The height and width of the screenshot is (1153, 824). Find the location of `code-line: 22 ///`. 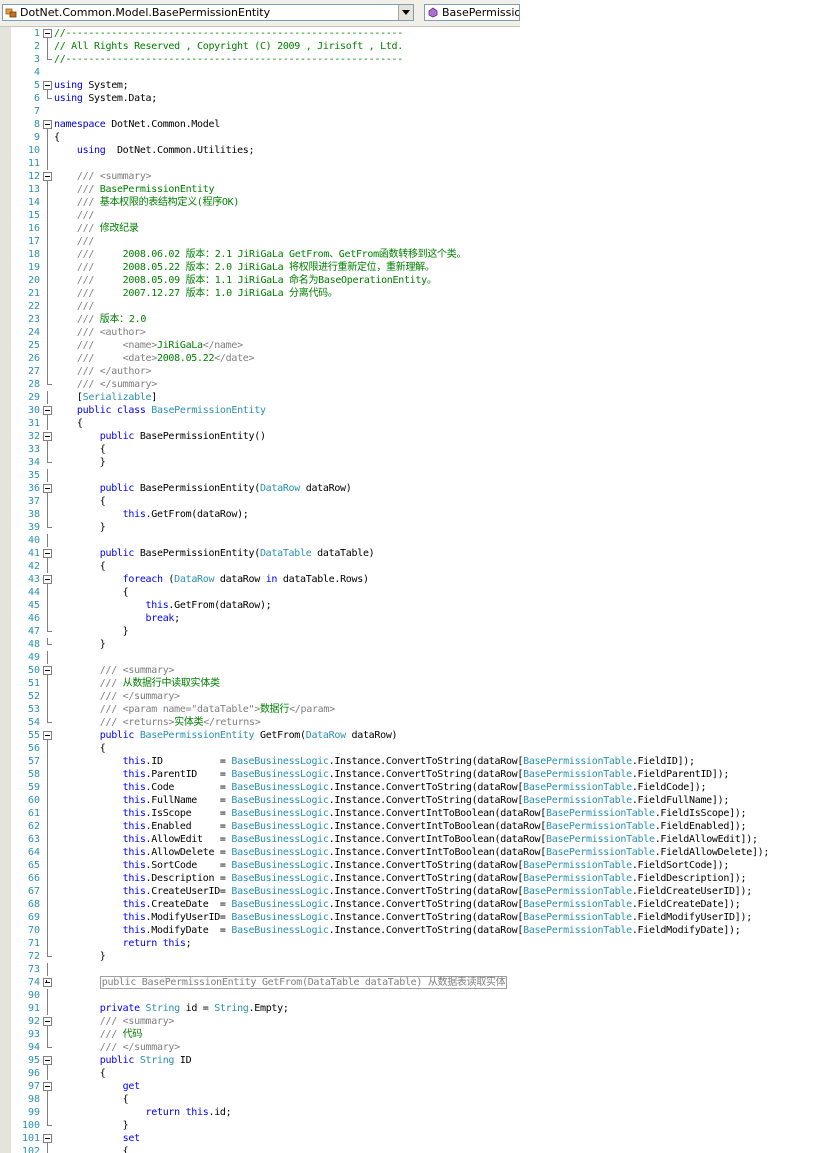

code-line: 22 /// is located at coordinates (412, 306).